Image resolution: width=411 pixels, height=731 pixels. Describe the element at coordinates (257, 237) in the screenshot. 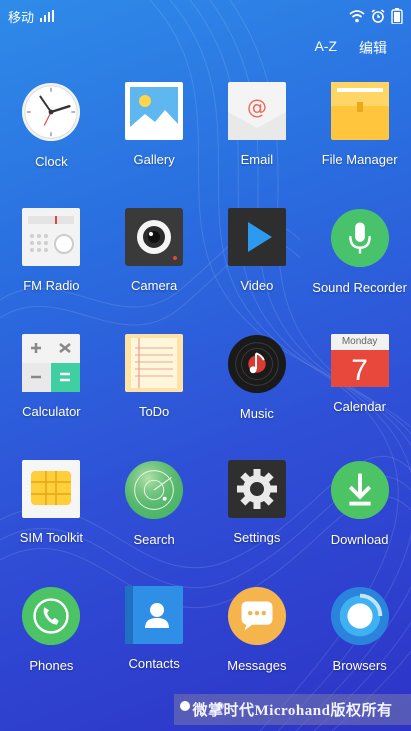

I see `video-icon` at that location.